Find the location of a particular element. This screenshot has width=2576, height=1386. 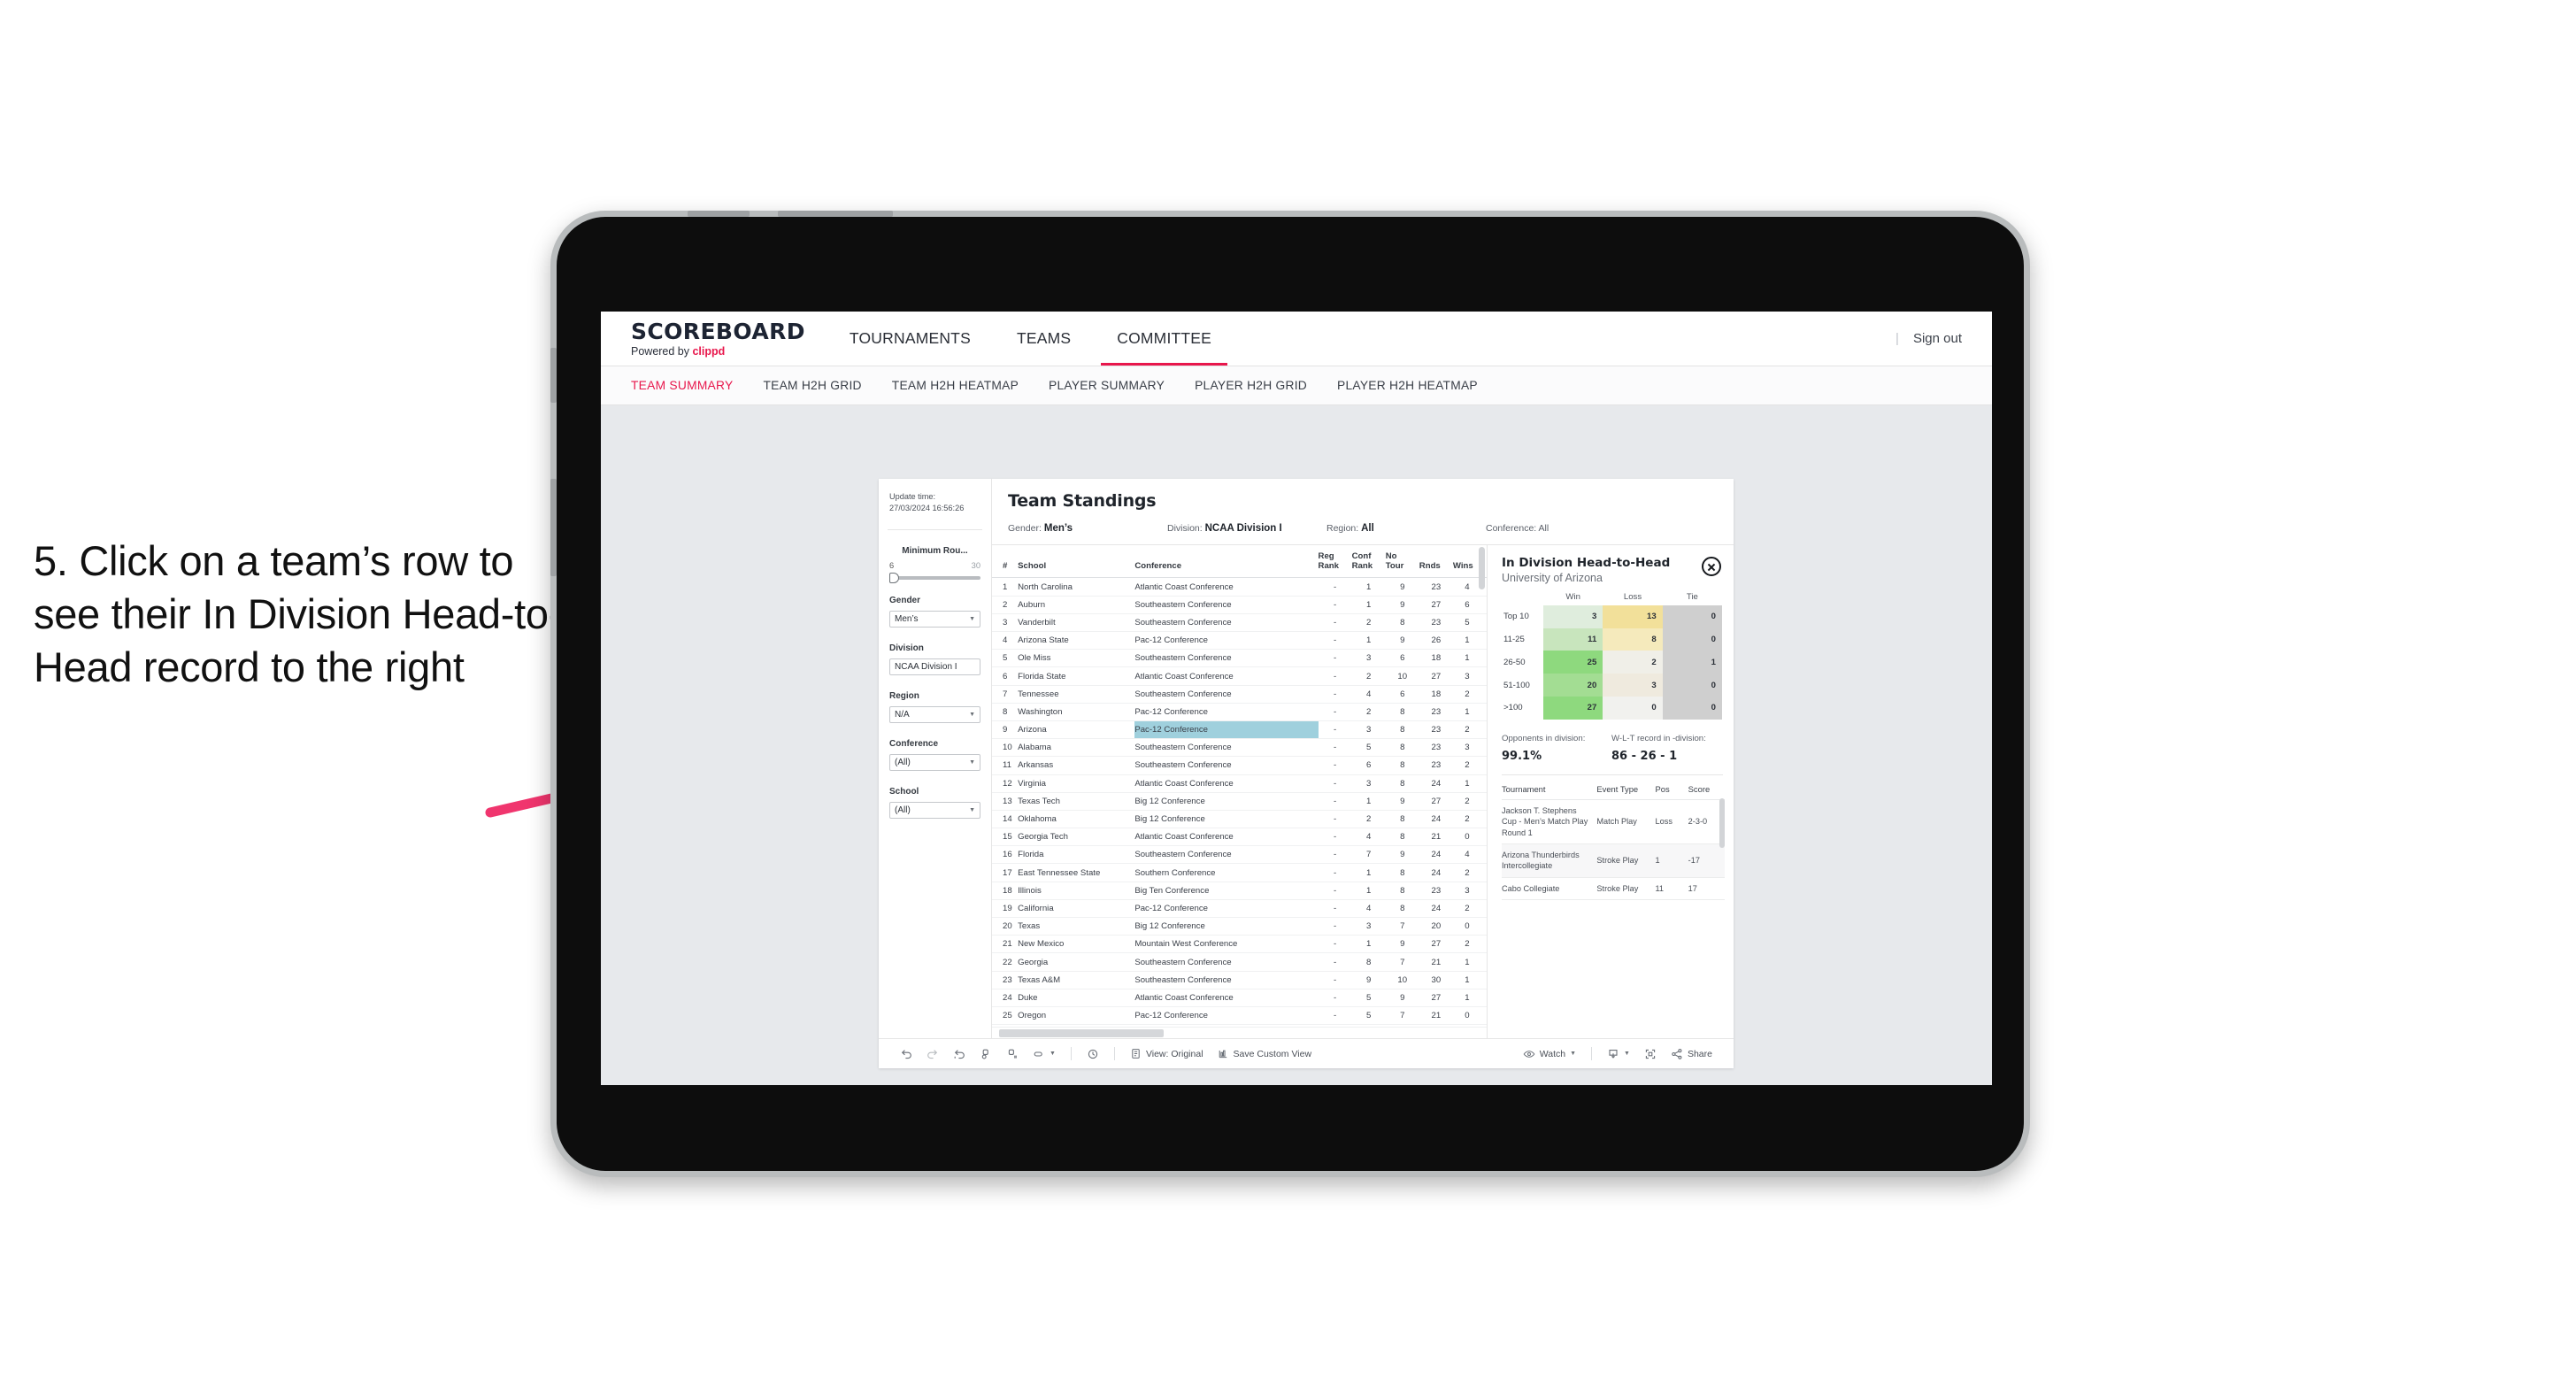

school-select: (All) ▼ is located at coordinates (934, 810).